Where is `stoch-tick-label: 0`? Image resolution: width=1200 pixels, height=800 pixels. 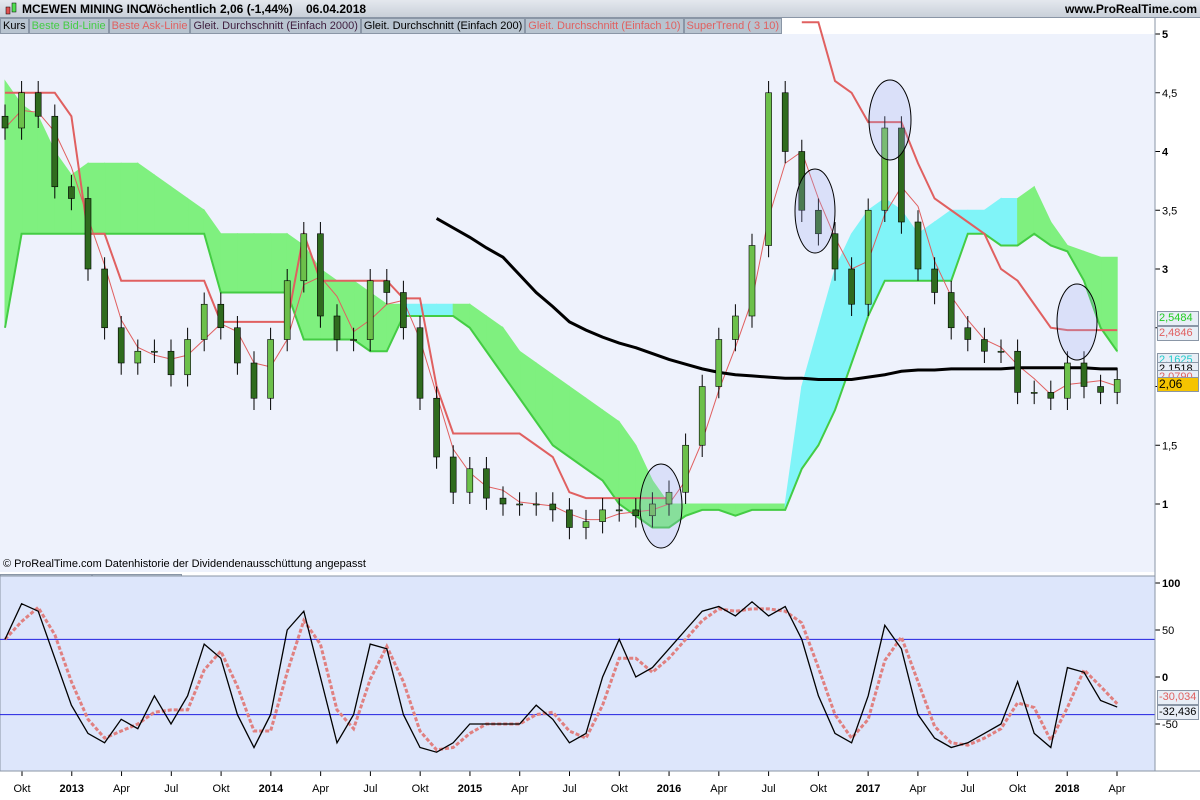 stoch-tick-label: 0 is located at coordinates (1165, 678).